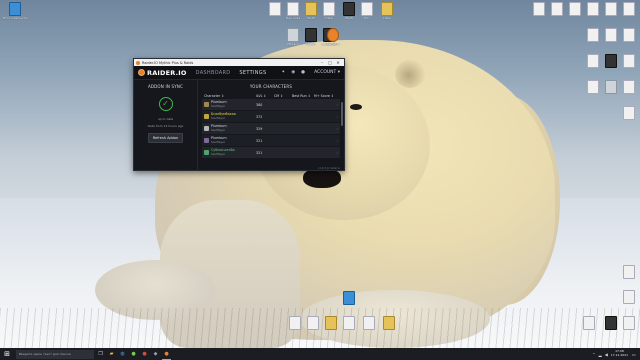 Image resolution: width=640 pixels, height=360 pixels. Describe the element at coordinates (387, 11) in the screenshot. I see `desktop-icon: Data` at that location.